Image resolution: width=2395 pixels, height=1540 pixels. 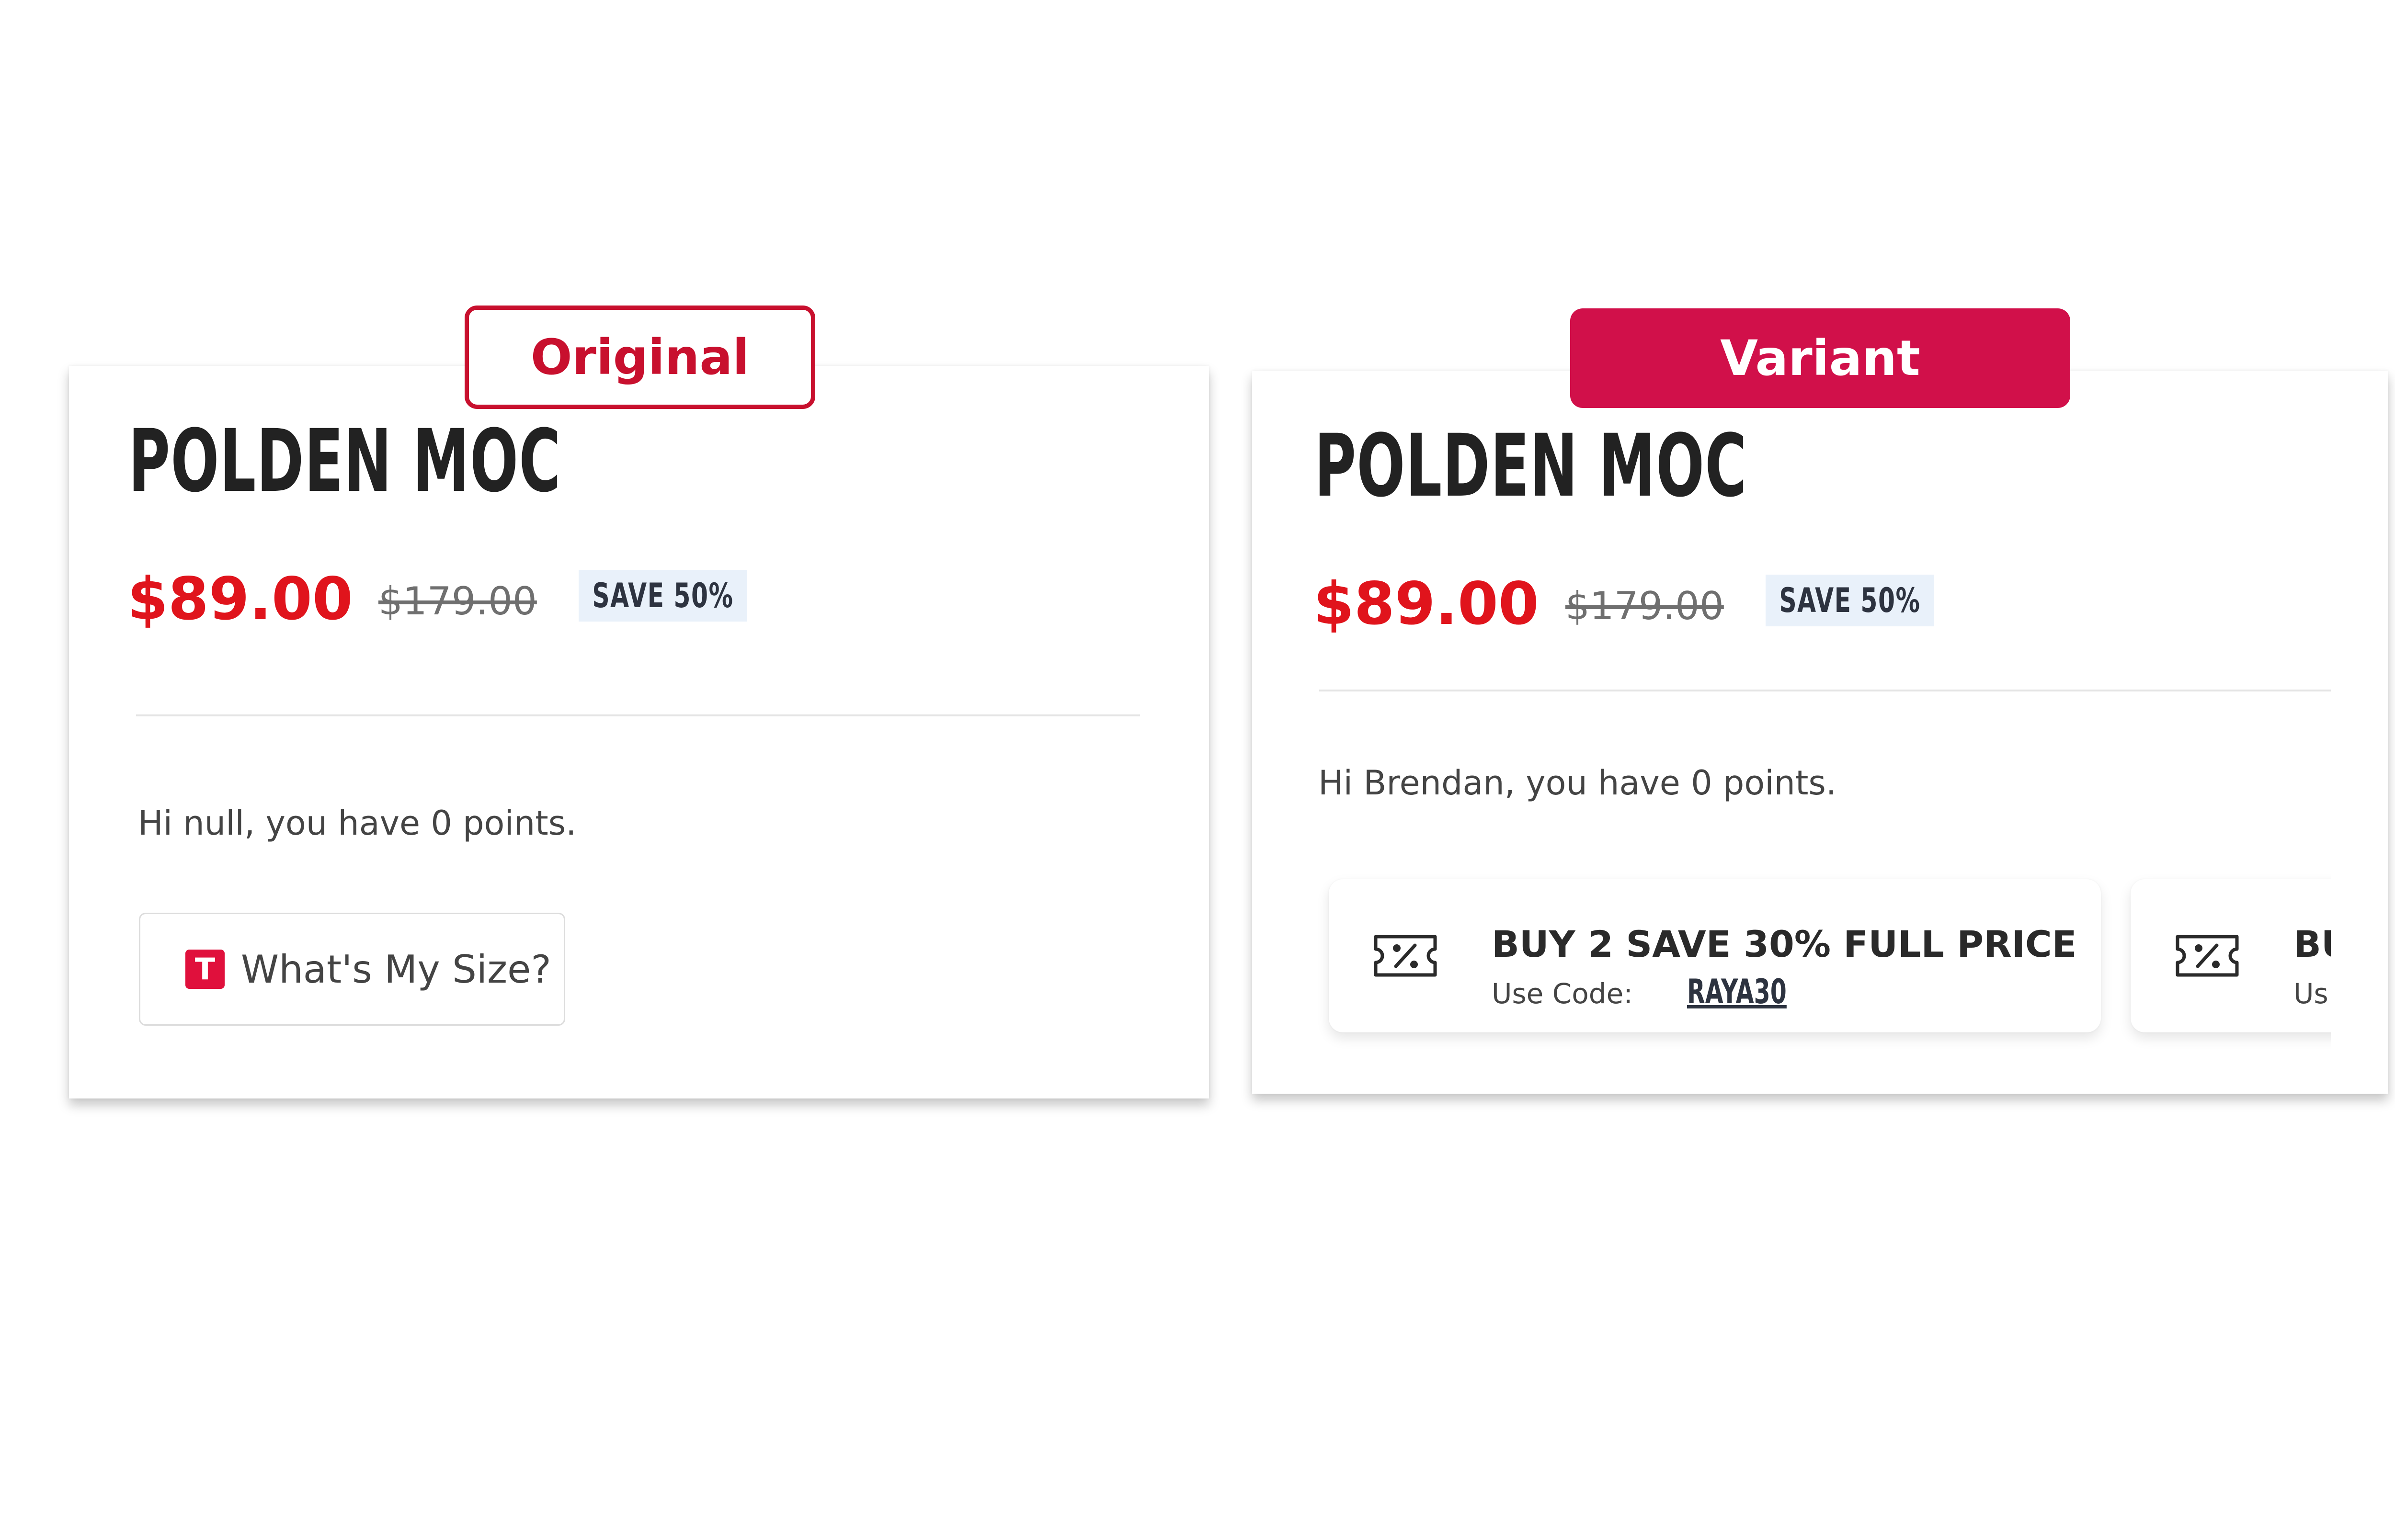 I want to click on promo-title: BUY 2 SAVE 30% FULL PRICE, so click(x=1784, y=944).